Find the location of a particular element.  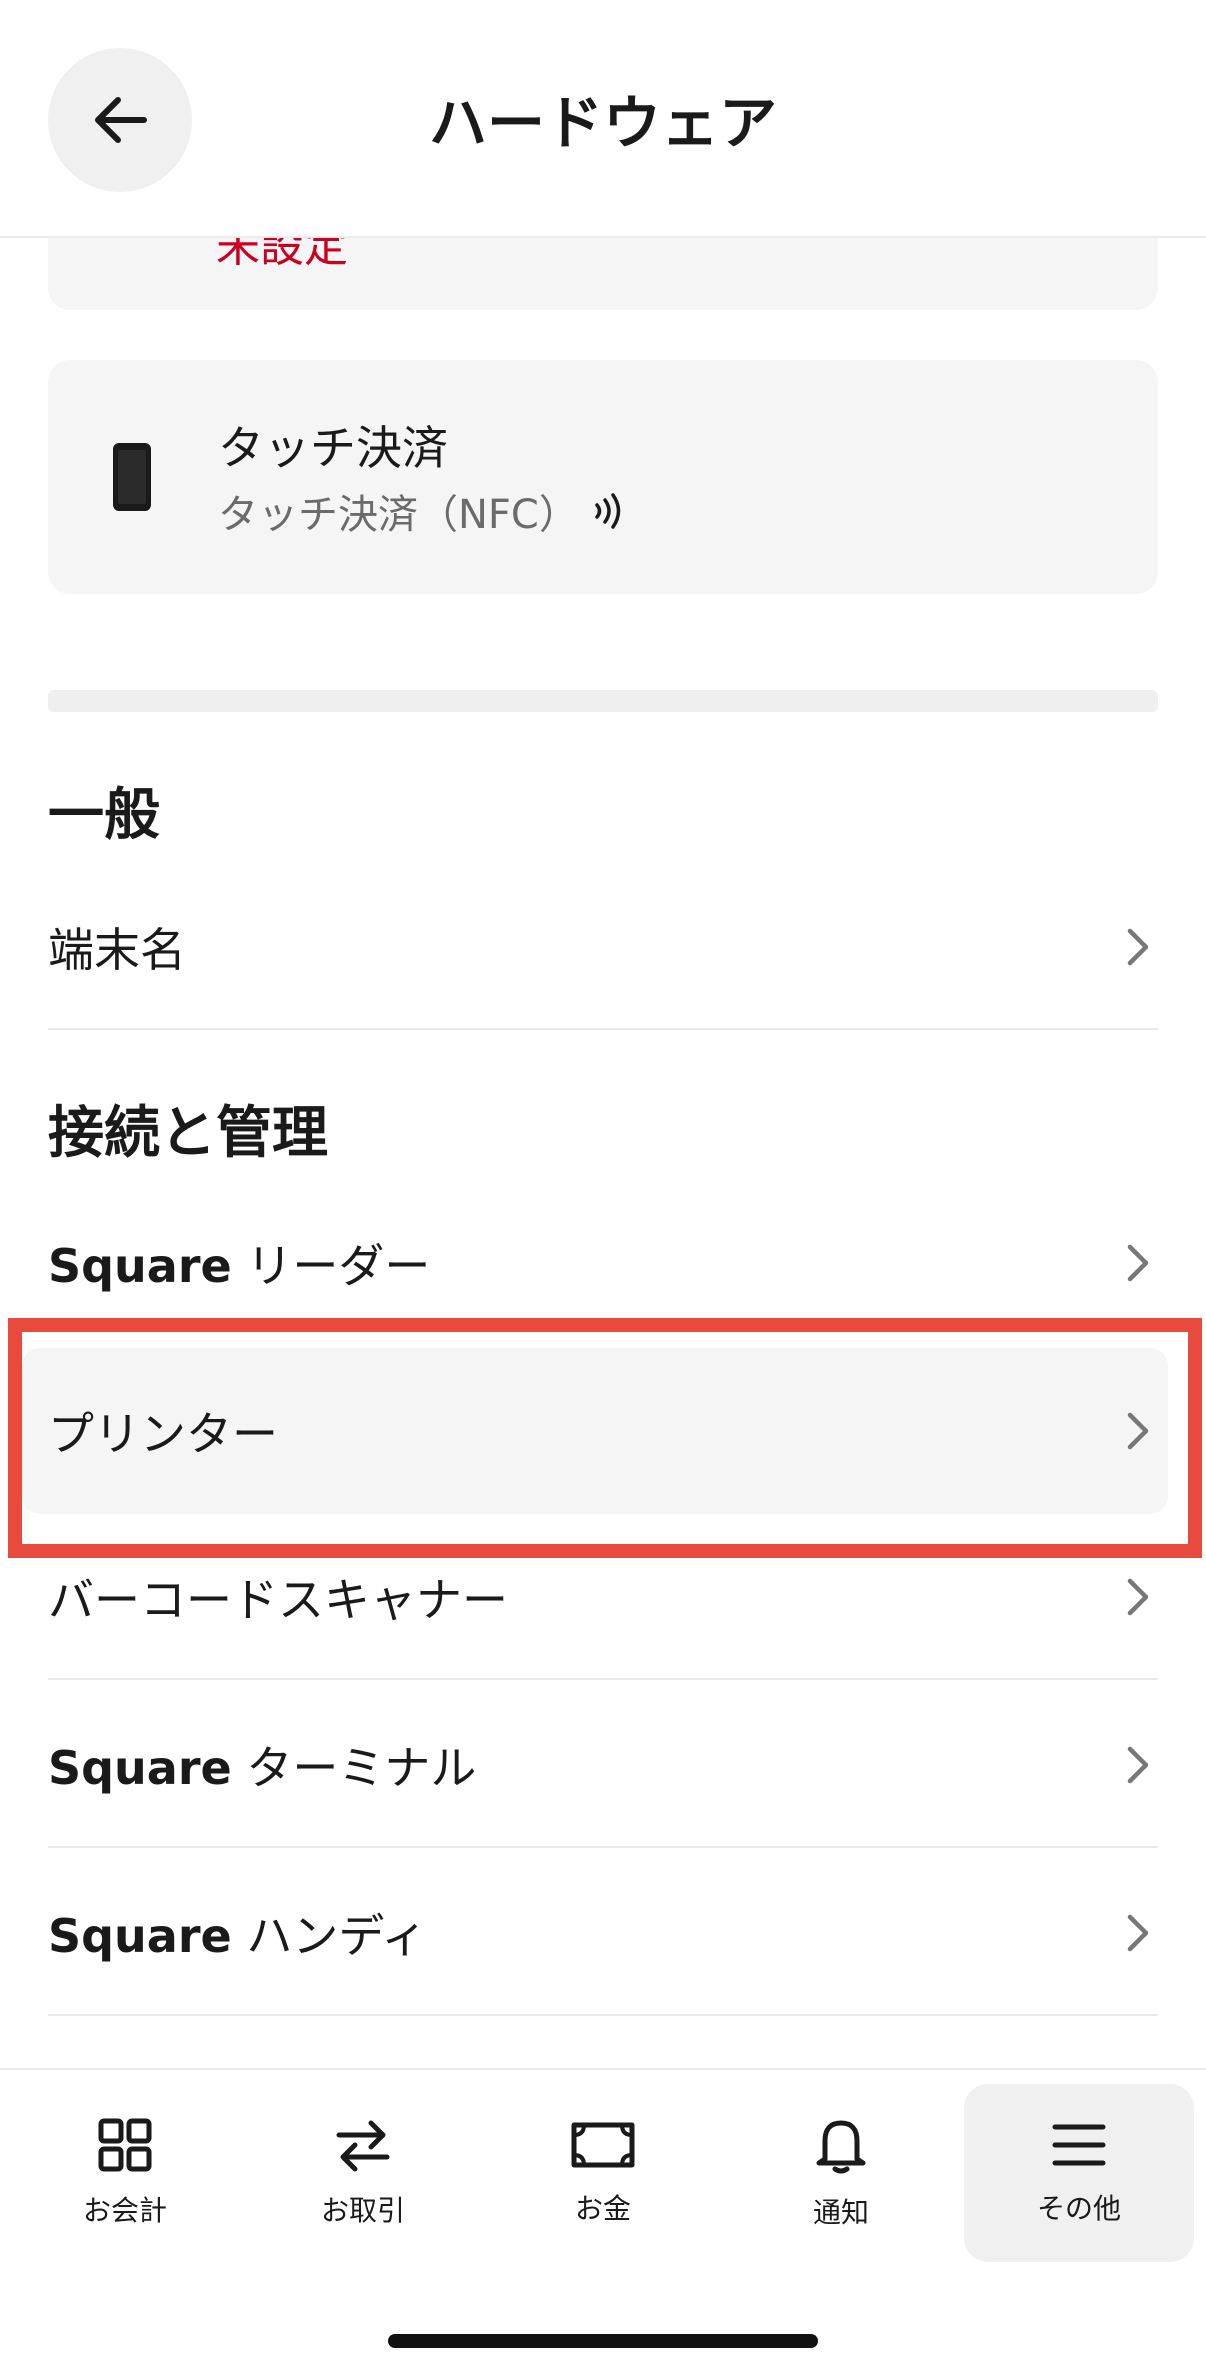

square-handy-row: Square ハンディ is located at coordinates (603, 1933).